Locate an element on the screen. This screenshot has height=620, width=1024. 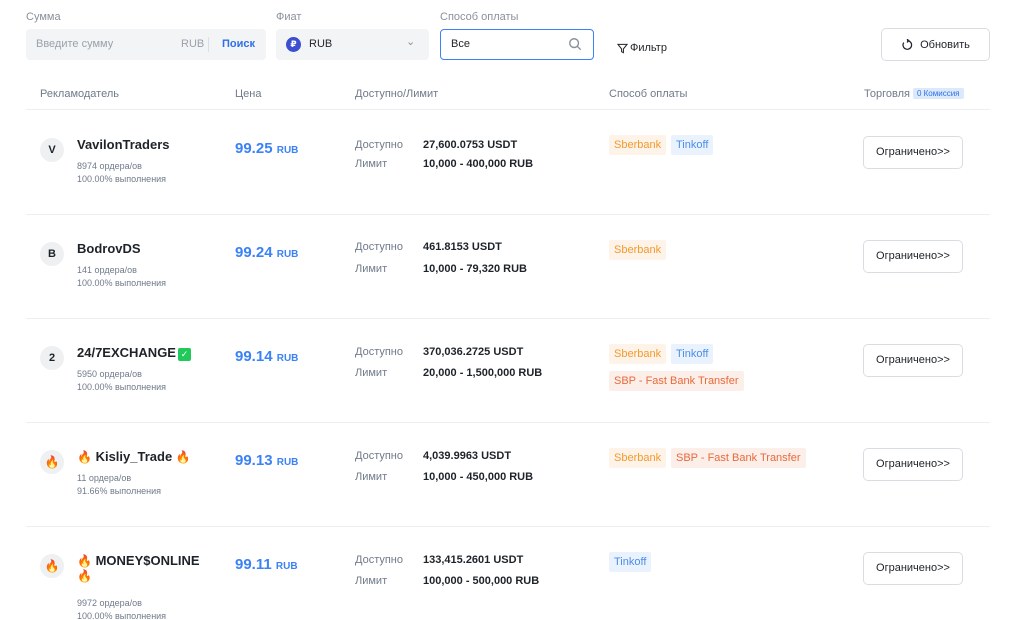
available-value: 461.8153 USDT is located at coordinates (462, 247).